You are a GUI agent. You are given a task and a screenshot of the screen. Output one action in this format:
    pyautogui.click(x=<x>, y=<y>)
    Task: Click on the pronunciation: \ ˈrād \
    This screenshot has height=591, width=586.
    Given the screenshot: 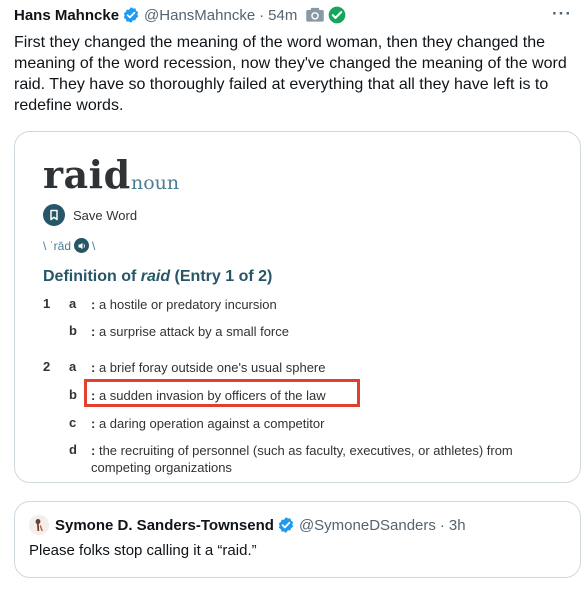 What is the action you would take?
    pyautogui.click(x=69, y=245)
    